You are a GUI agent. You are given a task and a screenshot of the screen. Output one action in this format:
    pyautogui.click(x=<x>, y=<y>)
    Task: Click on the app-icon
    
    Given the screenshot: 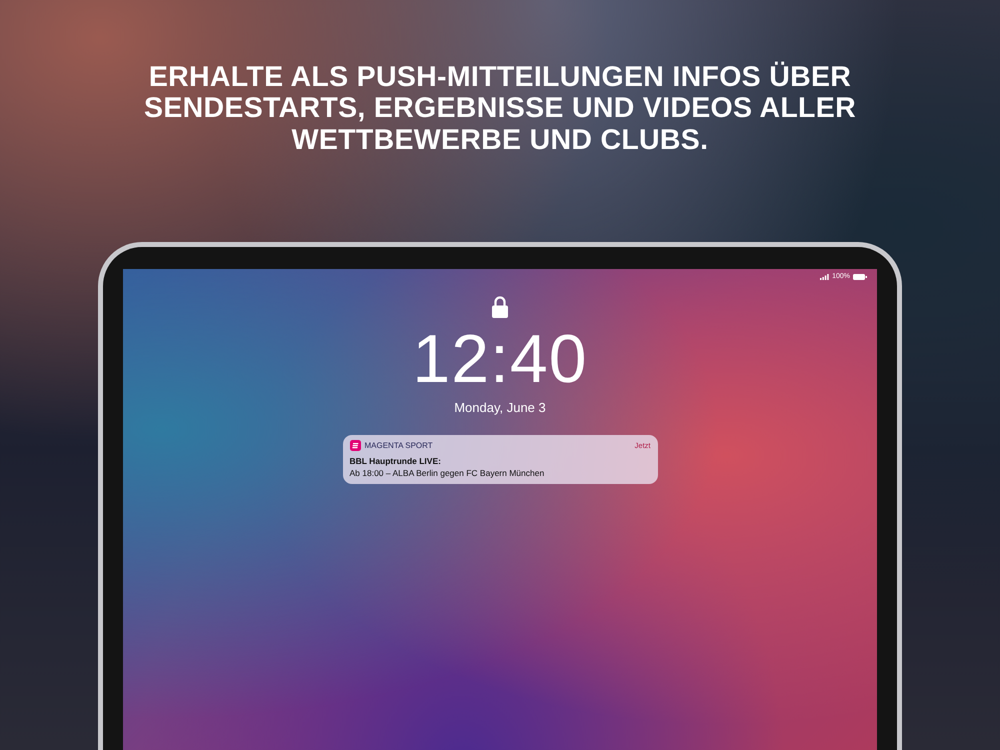 What is the action you would take?
    pyautogui.click(x=355, y=446)
    